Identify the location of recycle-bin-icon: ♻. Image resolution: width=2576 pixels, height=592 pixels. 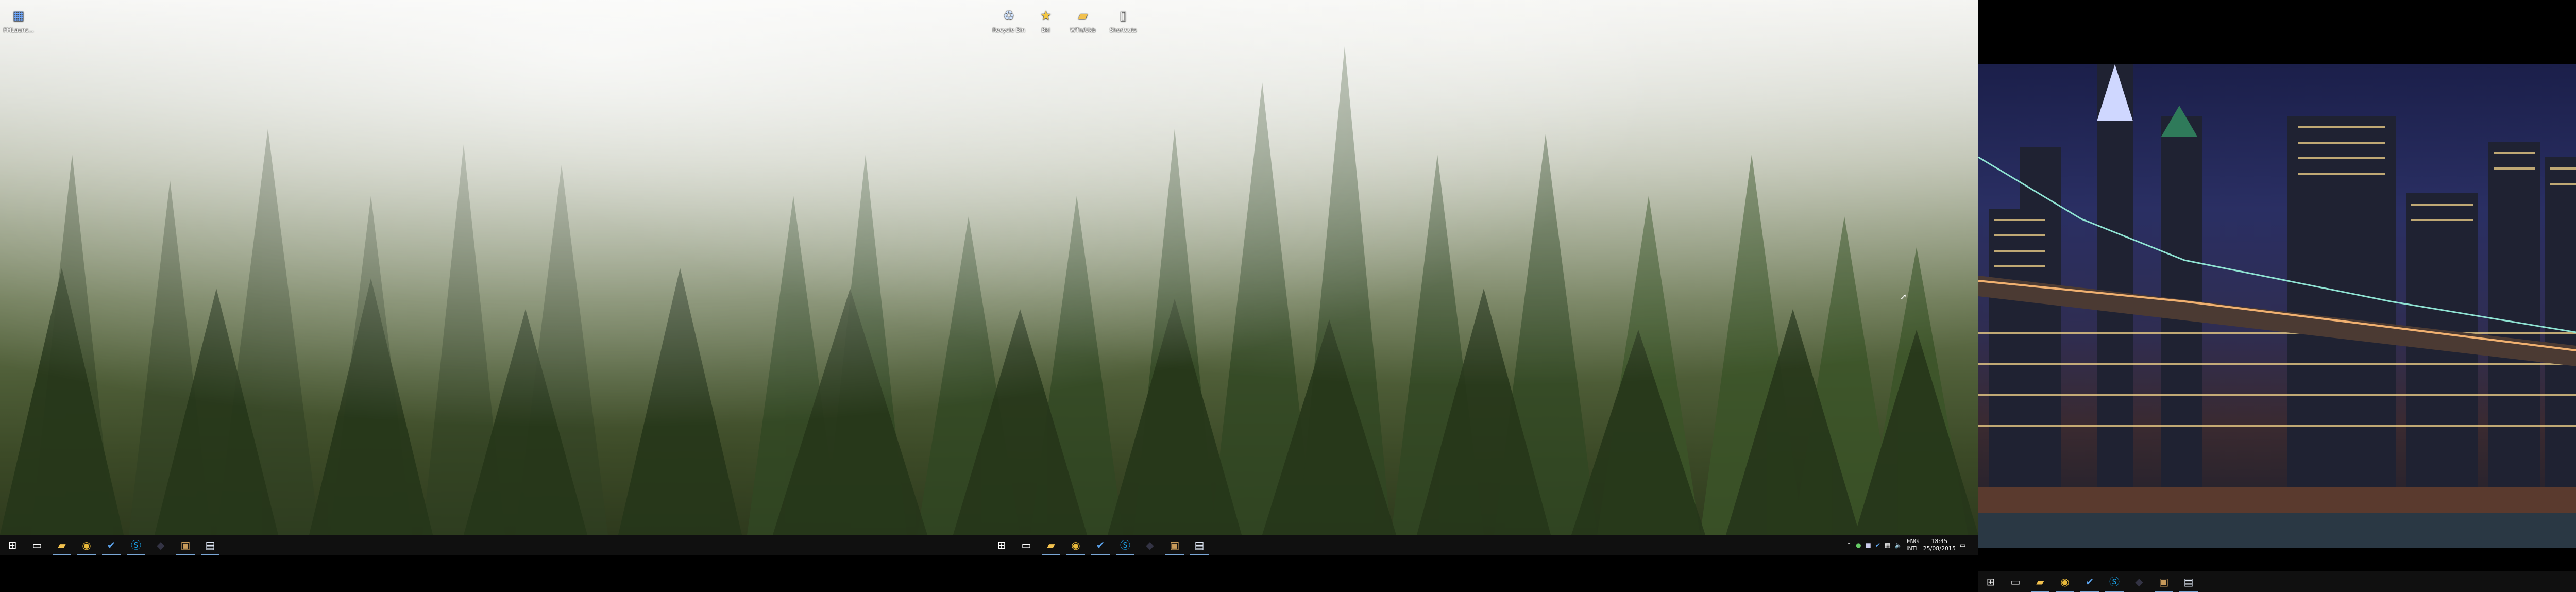
(1008, 15).